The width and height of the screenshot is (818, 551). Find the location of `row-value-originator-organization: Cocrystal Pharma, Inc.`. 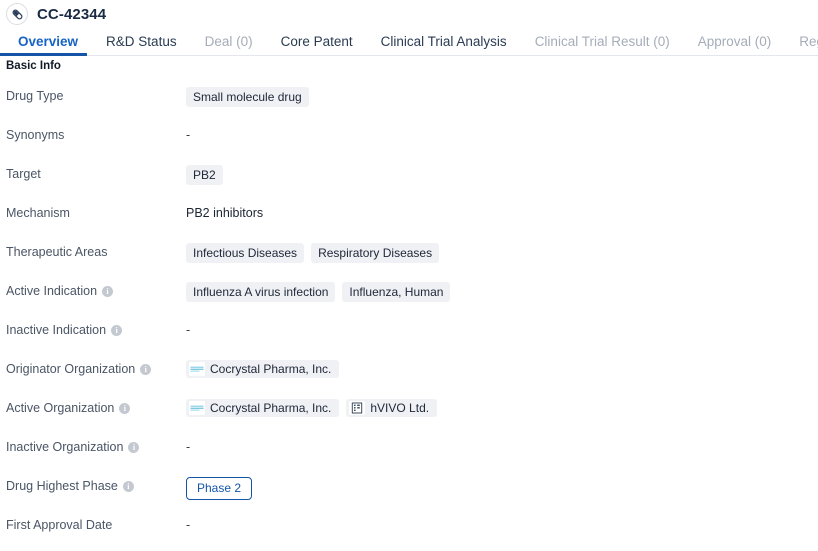

row-value-originator-organization: Cocrystal Pharma, Inc. is located at coordinates (502, 369).